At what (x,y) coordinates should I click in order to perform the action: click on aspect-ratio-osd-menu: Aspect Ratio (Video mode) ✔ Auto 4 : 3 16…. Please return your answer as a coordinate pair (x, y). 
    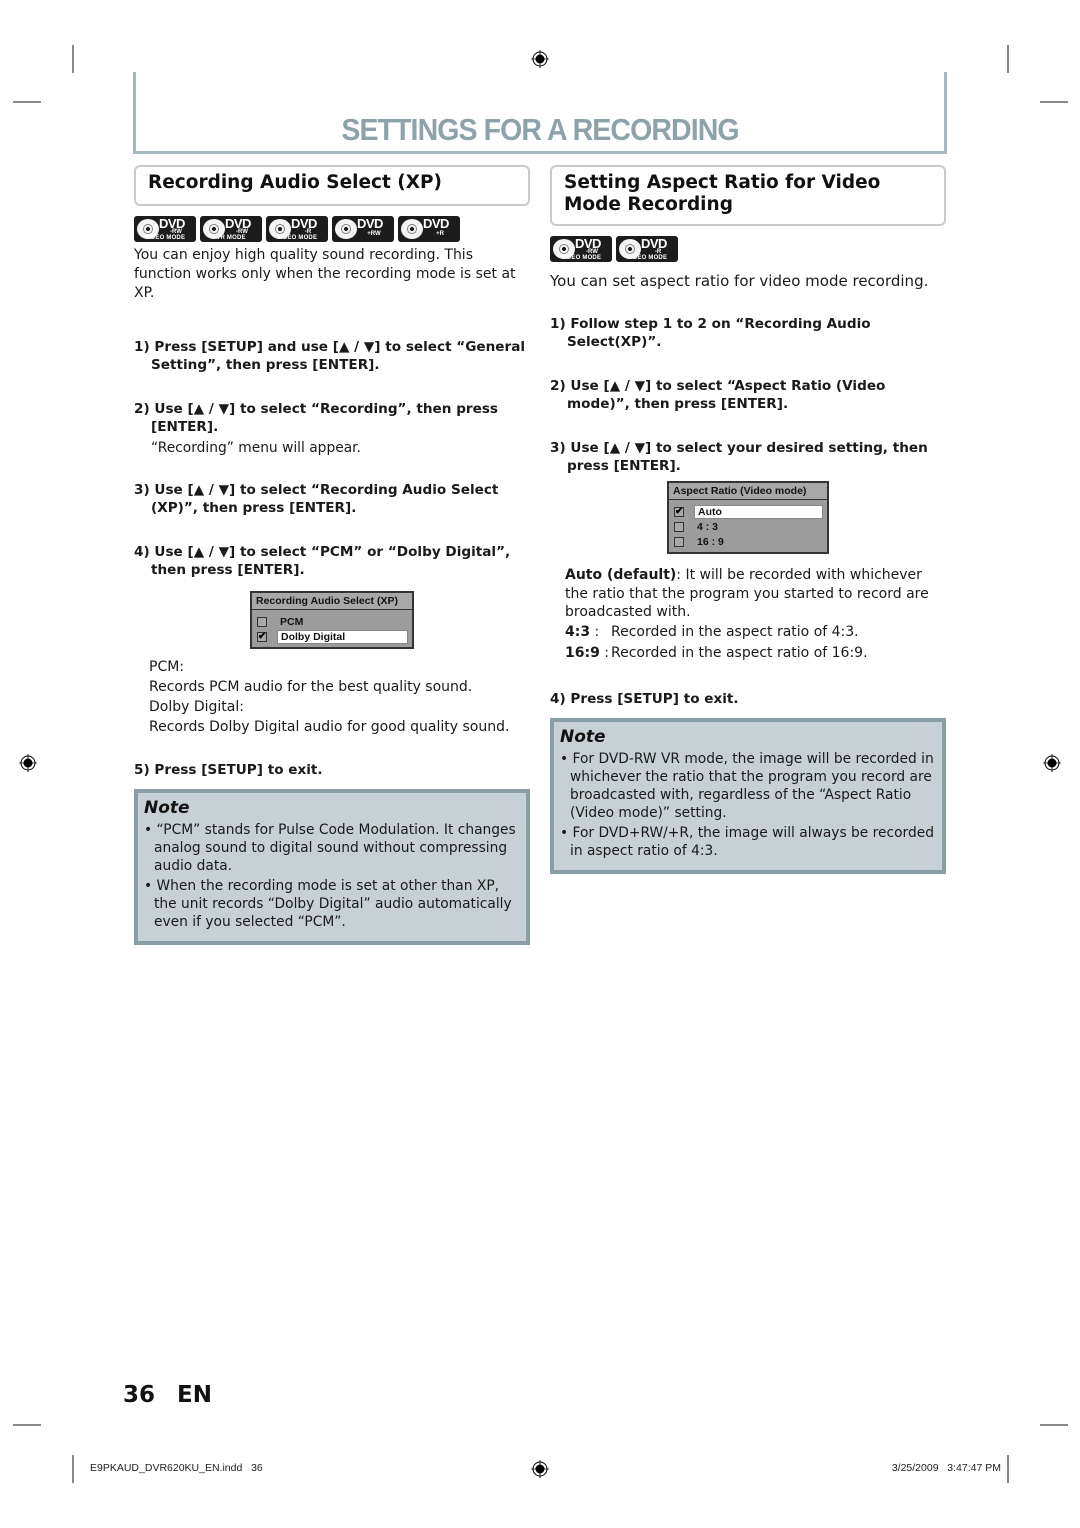
    Looking at the image, I should click on (748, 517).